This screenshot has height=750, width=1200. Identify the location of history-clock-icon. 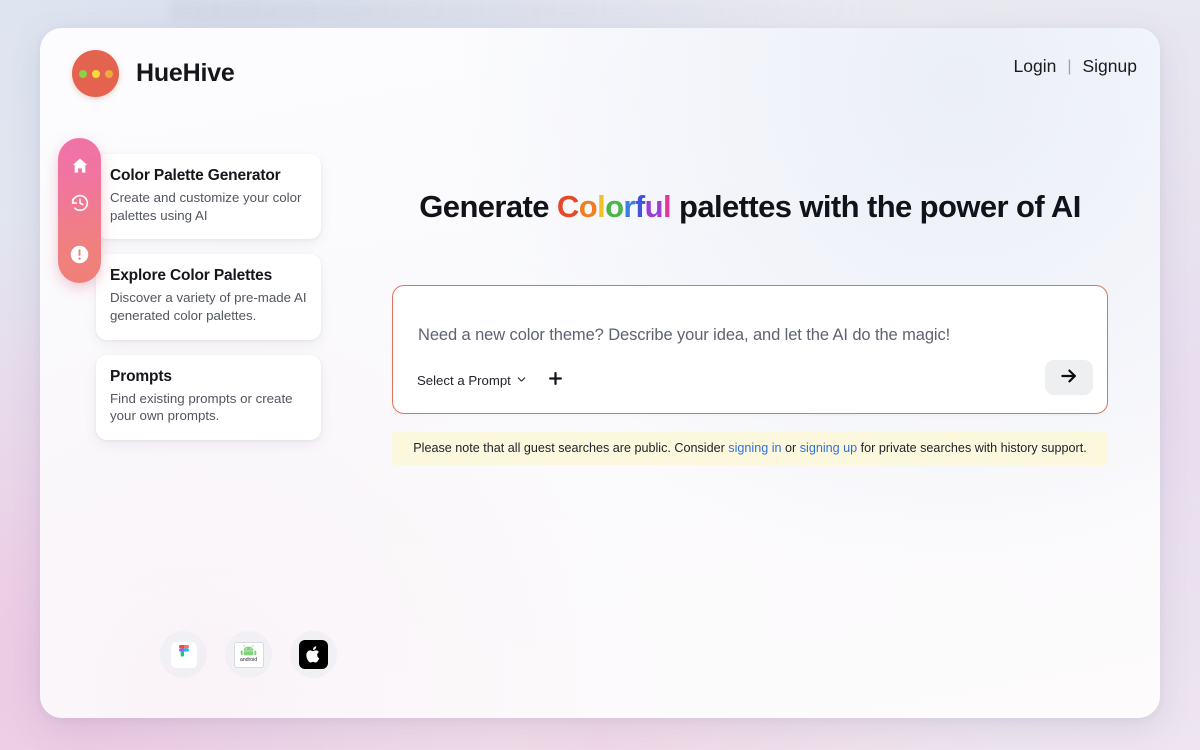
(80, 203).